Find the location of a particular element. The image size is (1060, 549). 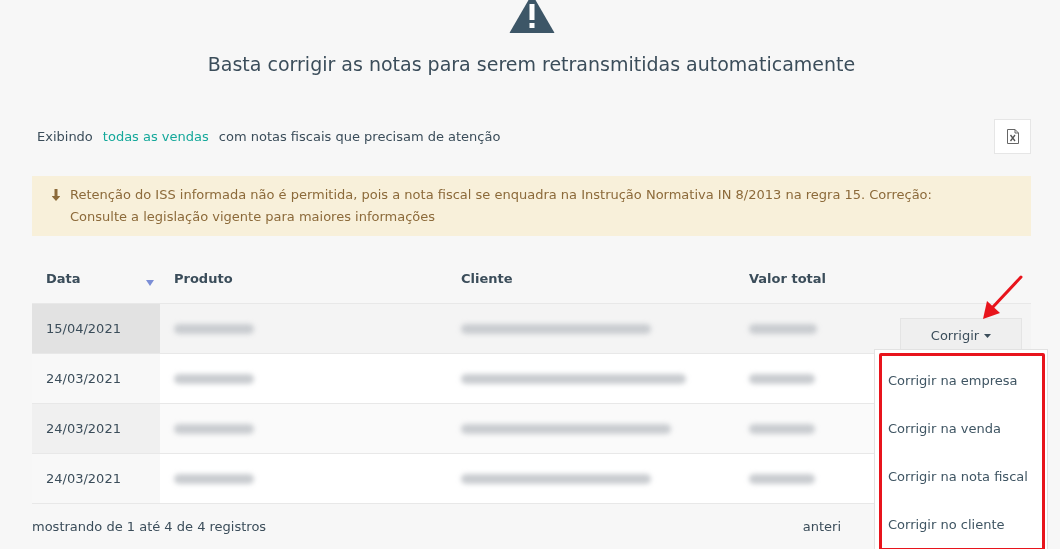

column-header: Cliente is located at coordinates (487, 278).